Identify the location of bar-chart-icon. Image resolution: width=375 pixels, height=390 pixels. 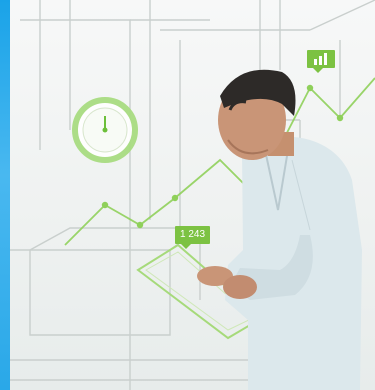
(321, 61).